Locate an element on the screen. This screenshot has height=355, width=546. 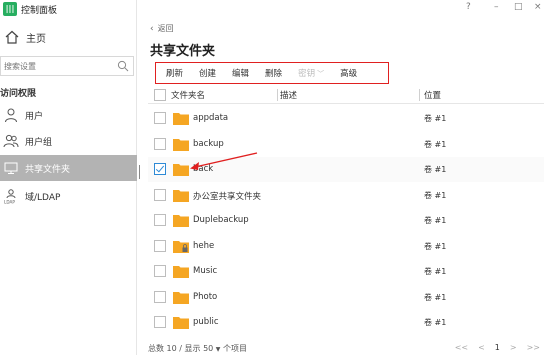
create-button: 创建 is located at coordinates (207, 73).